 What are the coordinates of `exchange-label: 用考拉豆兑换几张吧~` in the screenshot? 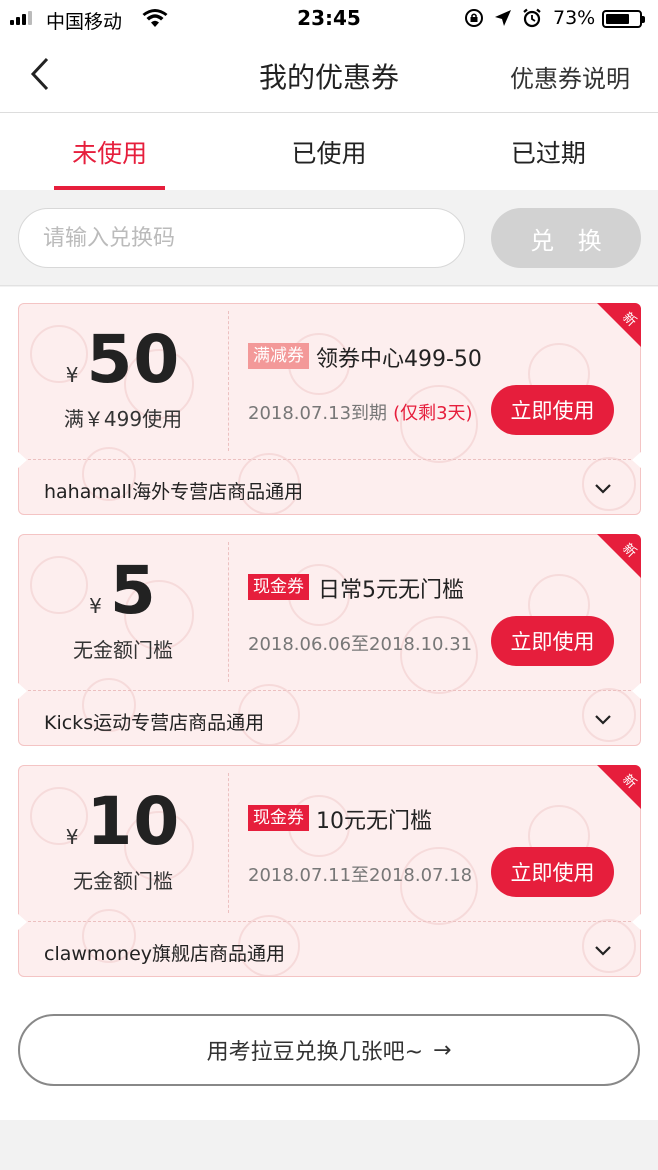 It's located at (314, 1052).